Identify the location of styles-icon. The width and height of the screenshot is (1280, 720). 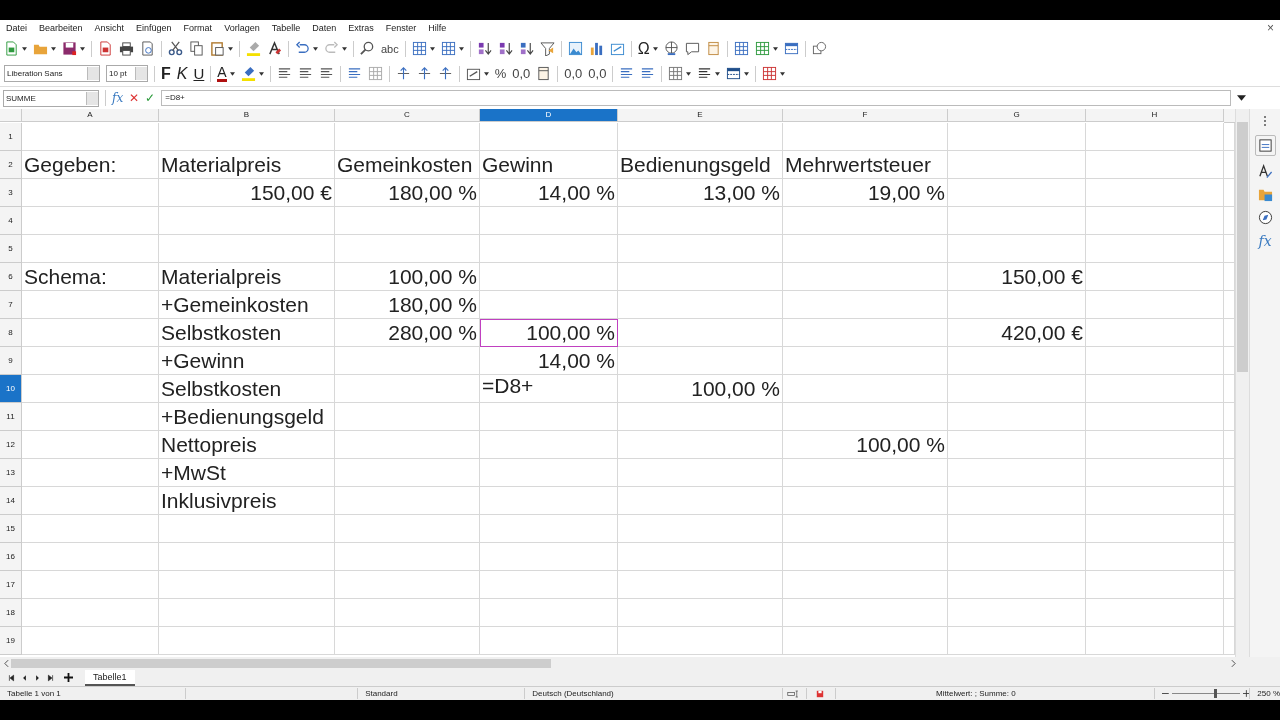
(1265, 171).